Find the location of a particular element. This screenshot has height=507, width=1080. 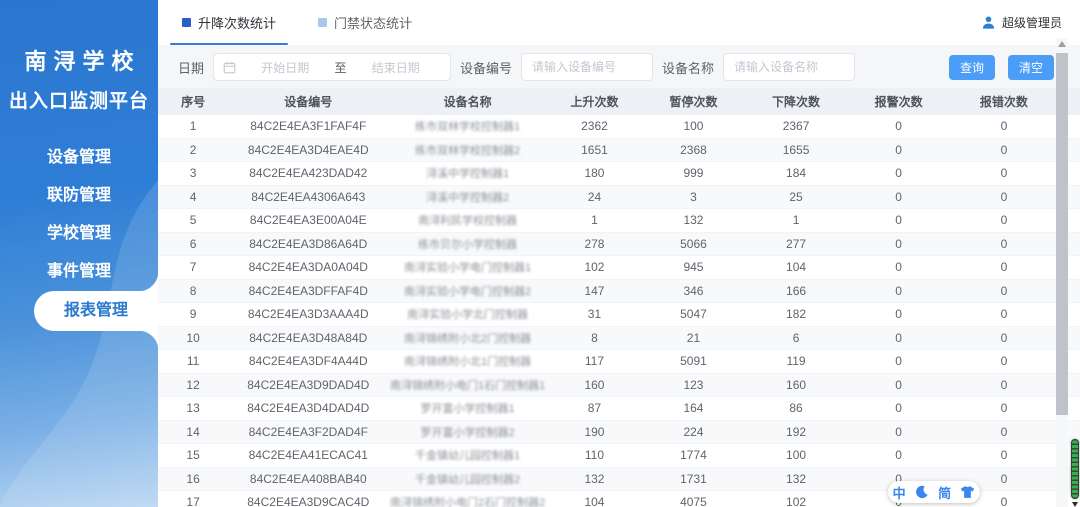

cell-device-name: 南浔实验小学北门控制器 is located at coordinates (468, 315).